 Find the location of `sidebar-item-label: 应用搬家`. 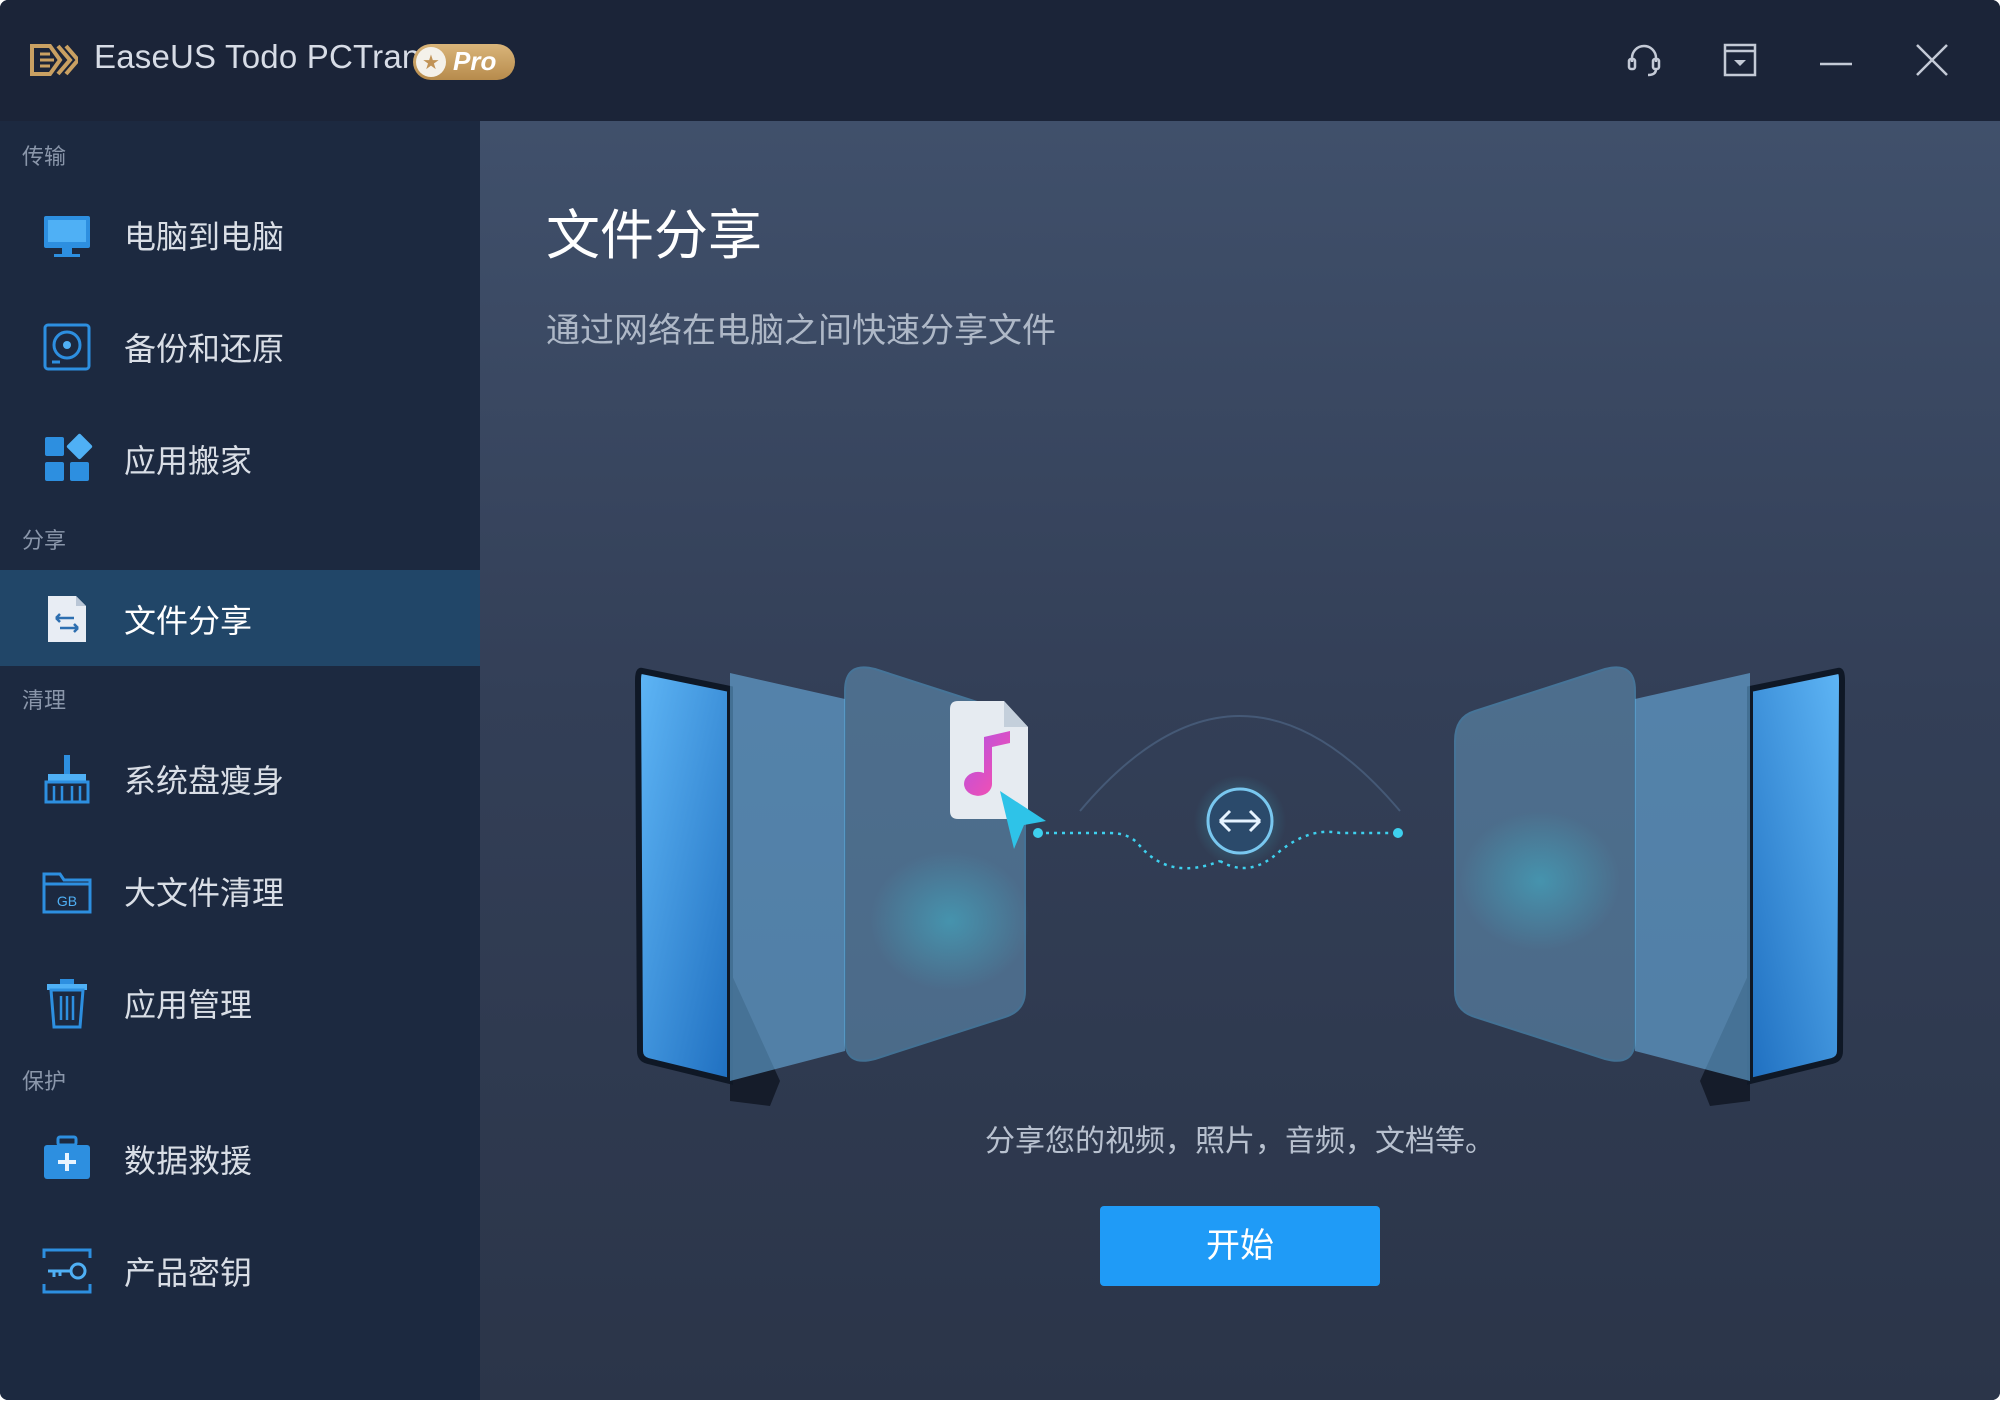

sidebar-item-label: 应用搬家 is located at coordinates (188, 461).